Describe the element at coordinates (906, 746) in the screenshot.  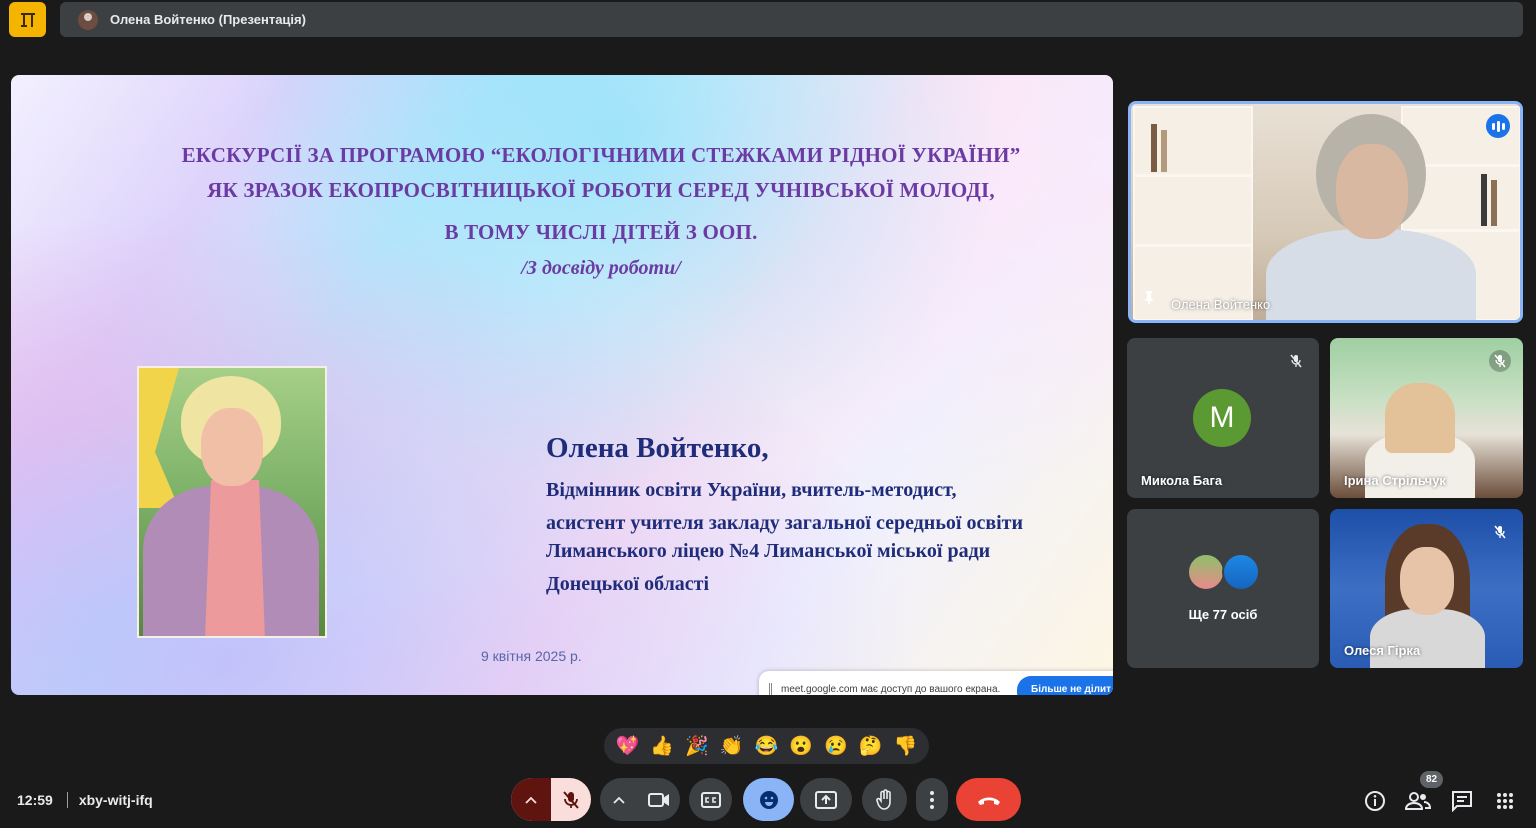
I see `thumbs-down-reaction: 👎` at that location.